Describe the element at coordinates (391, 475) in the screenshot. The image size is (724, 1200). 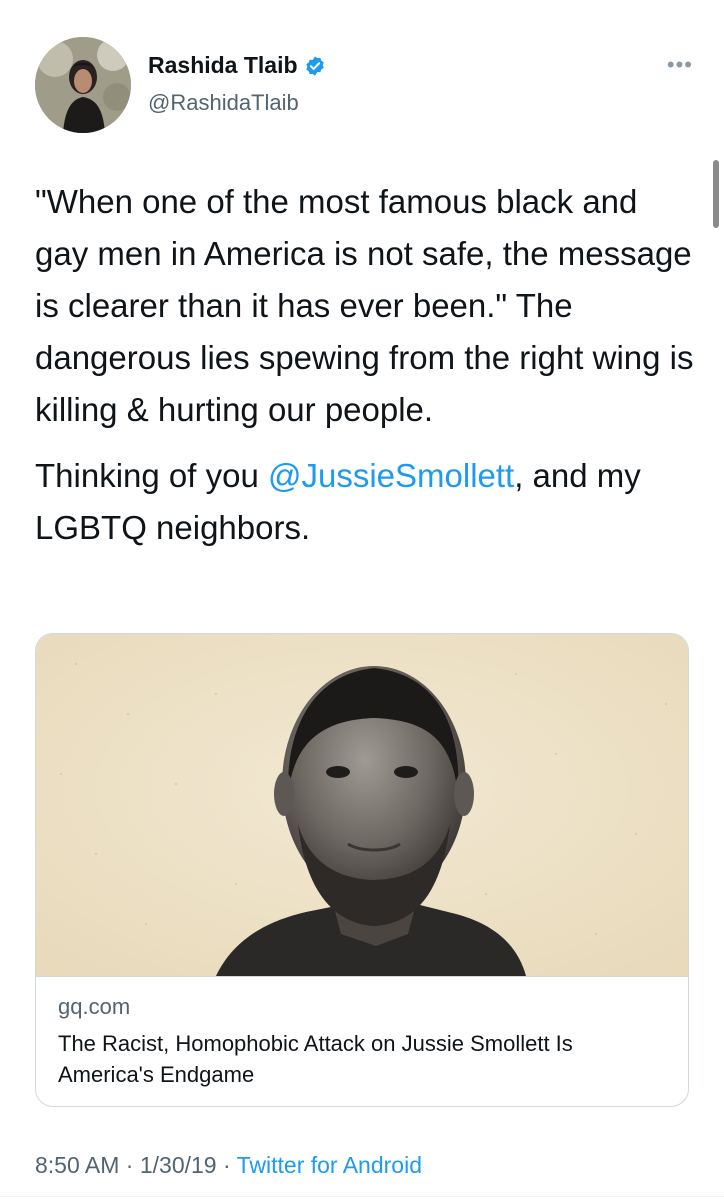
I see `mention-link: @JussieSmollett` at that location.